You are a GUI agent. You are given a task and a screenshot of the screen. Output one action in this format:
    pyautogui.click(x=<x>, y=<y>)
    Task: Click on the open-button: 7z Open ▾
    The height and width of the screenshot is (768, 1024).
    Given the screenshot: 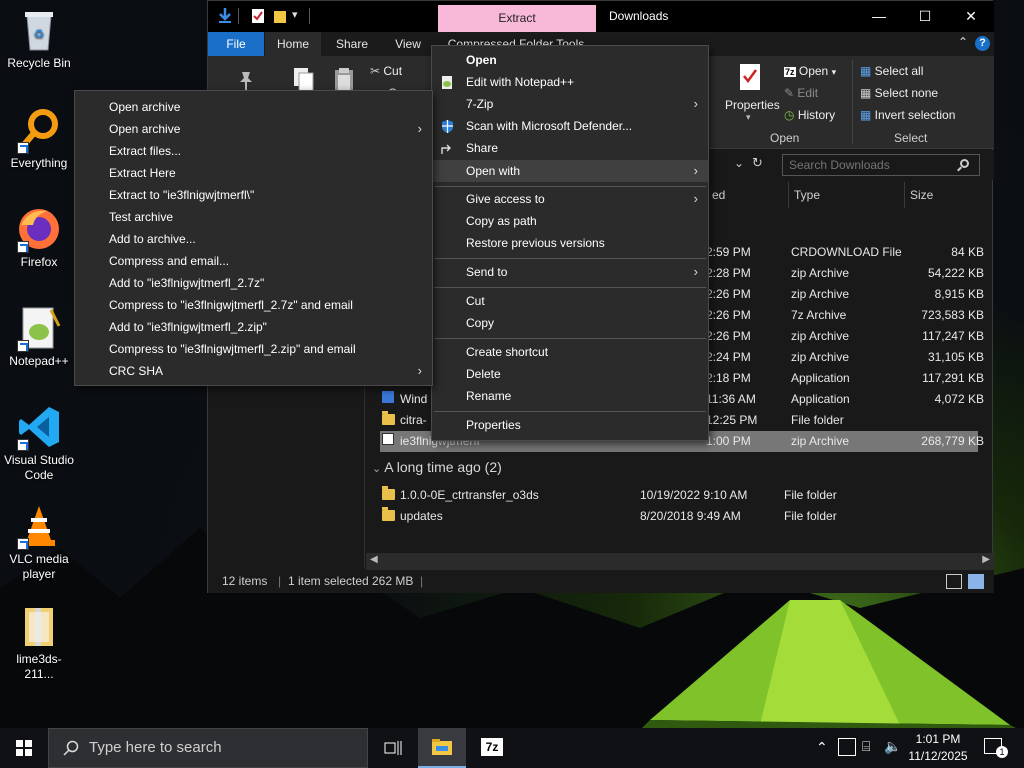 What is the action you would take?
    pyautogui.click(x=810, y=71)
    